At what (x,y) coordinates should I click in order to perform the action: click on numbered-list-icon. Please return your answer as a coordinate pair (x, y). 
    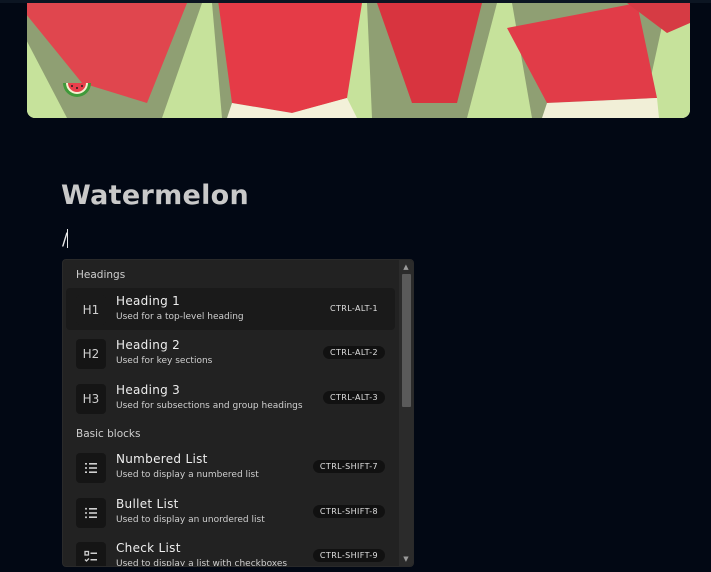
    Looking at the image, I should click on (91, 468).